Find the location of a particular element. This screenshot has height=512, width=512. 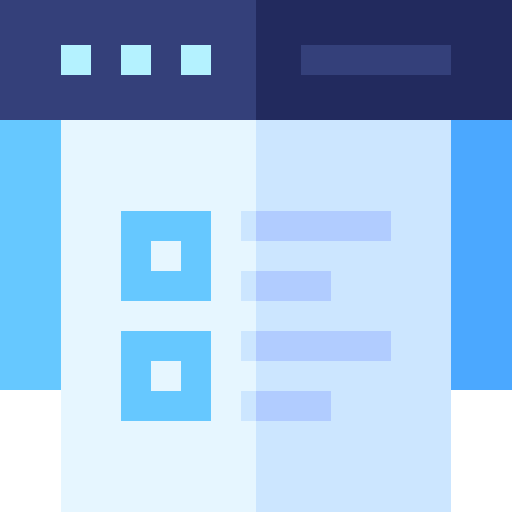

address-bar-icon is located at coordinates (376, 60).